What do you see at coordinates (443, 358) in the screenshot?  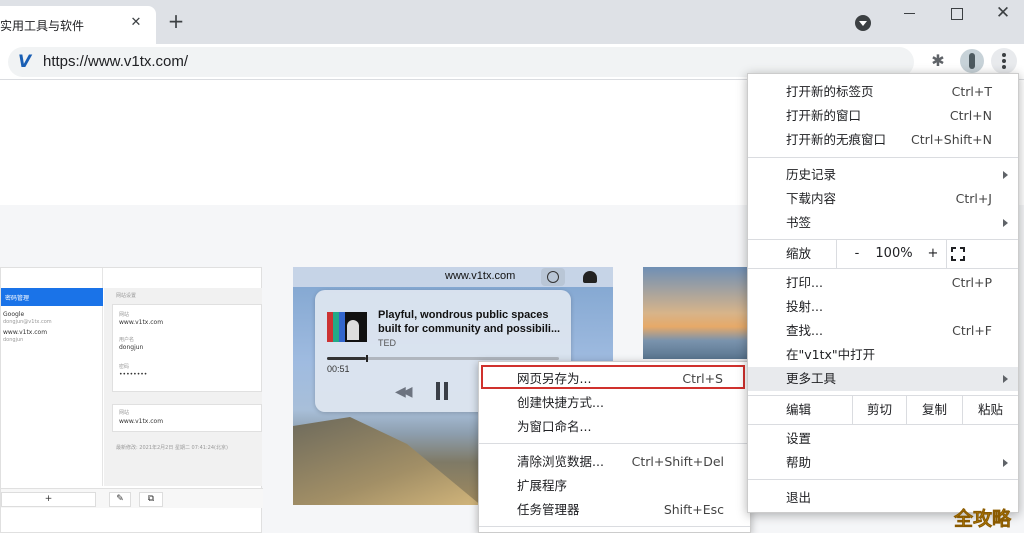 I see `media-progress-track` at bounding box center [443, 358].